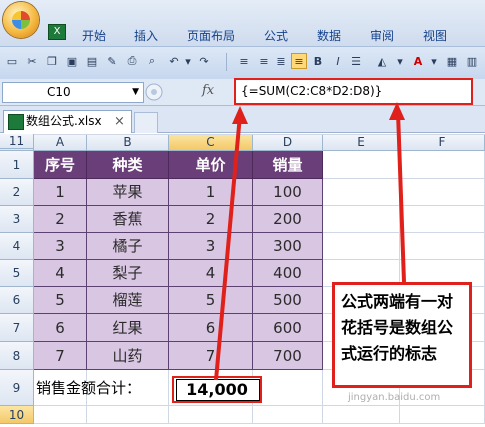  What do you see at coordinates (472, 61) in the screenshot?
I see `merge-icon: ▥` at bounding box center [472, 61].